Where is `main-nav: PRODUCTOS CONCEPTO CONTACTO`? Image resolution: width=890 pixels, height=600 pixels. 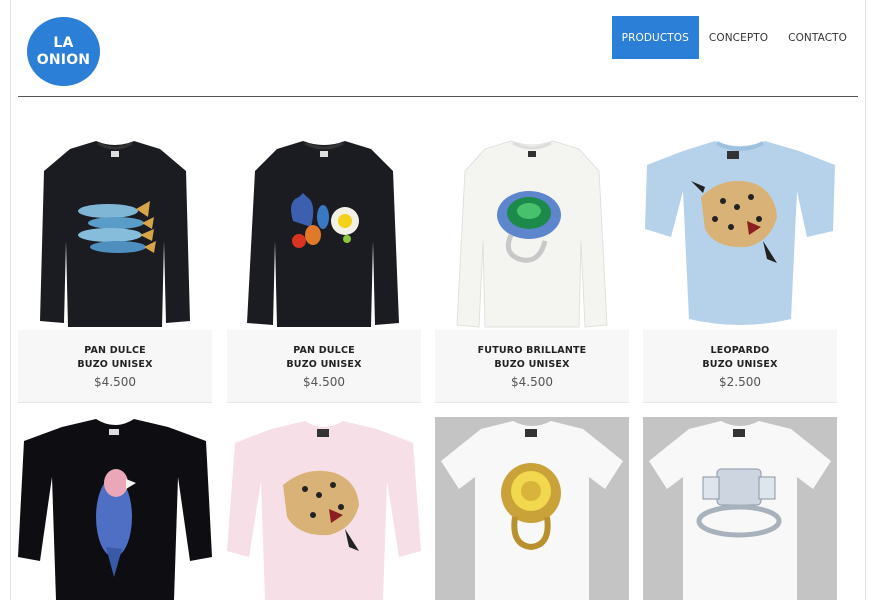 main-nav: PRODUCTOS CONCEPTO CONTACTO is located at coordinates (734, 37).